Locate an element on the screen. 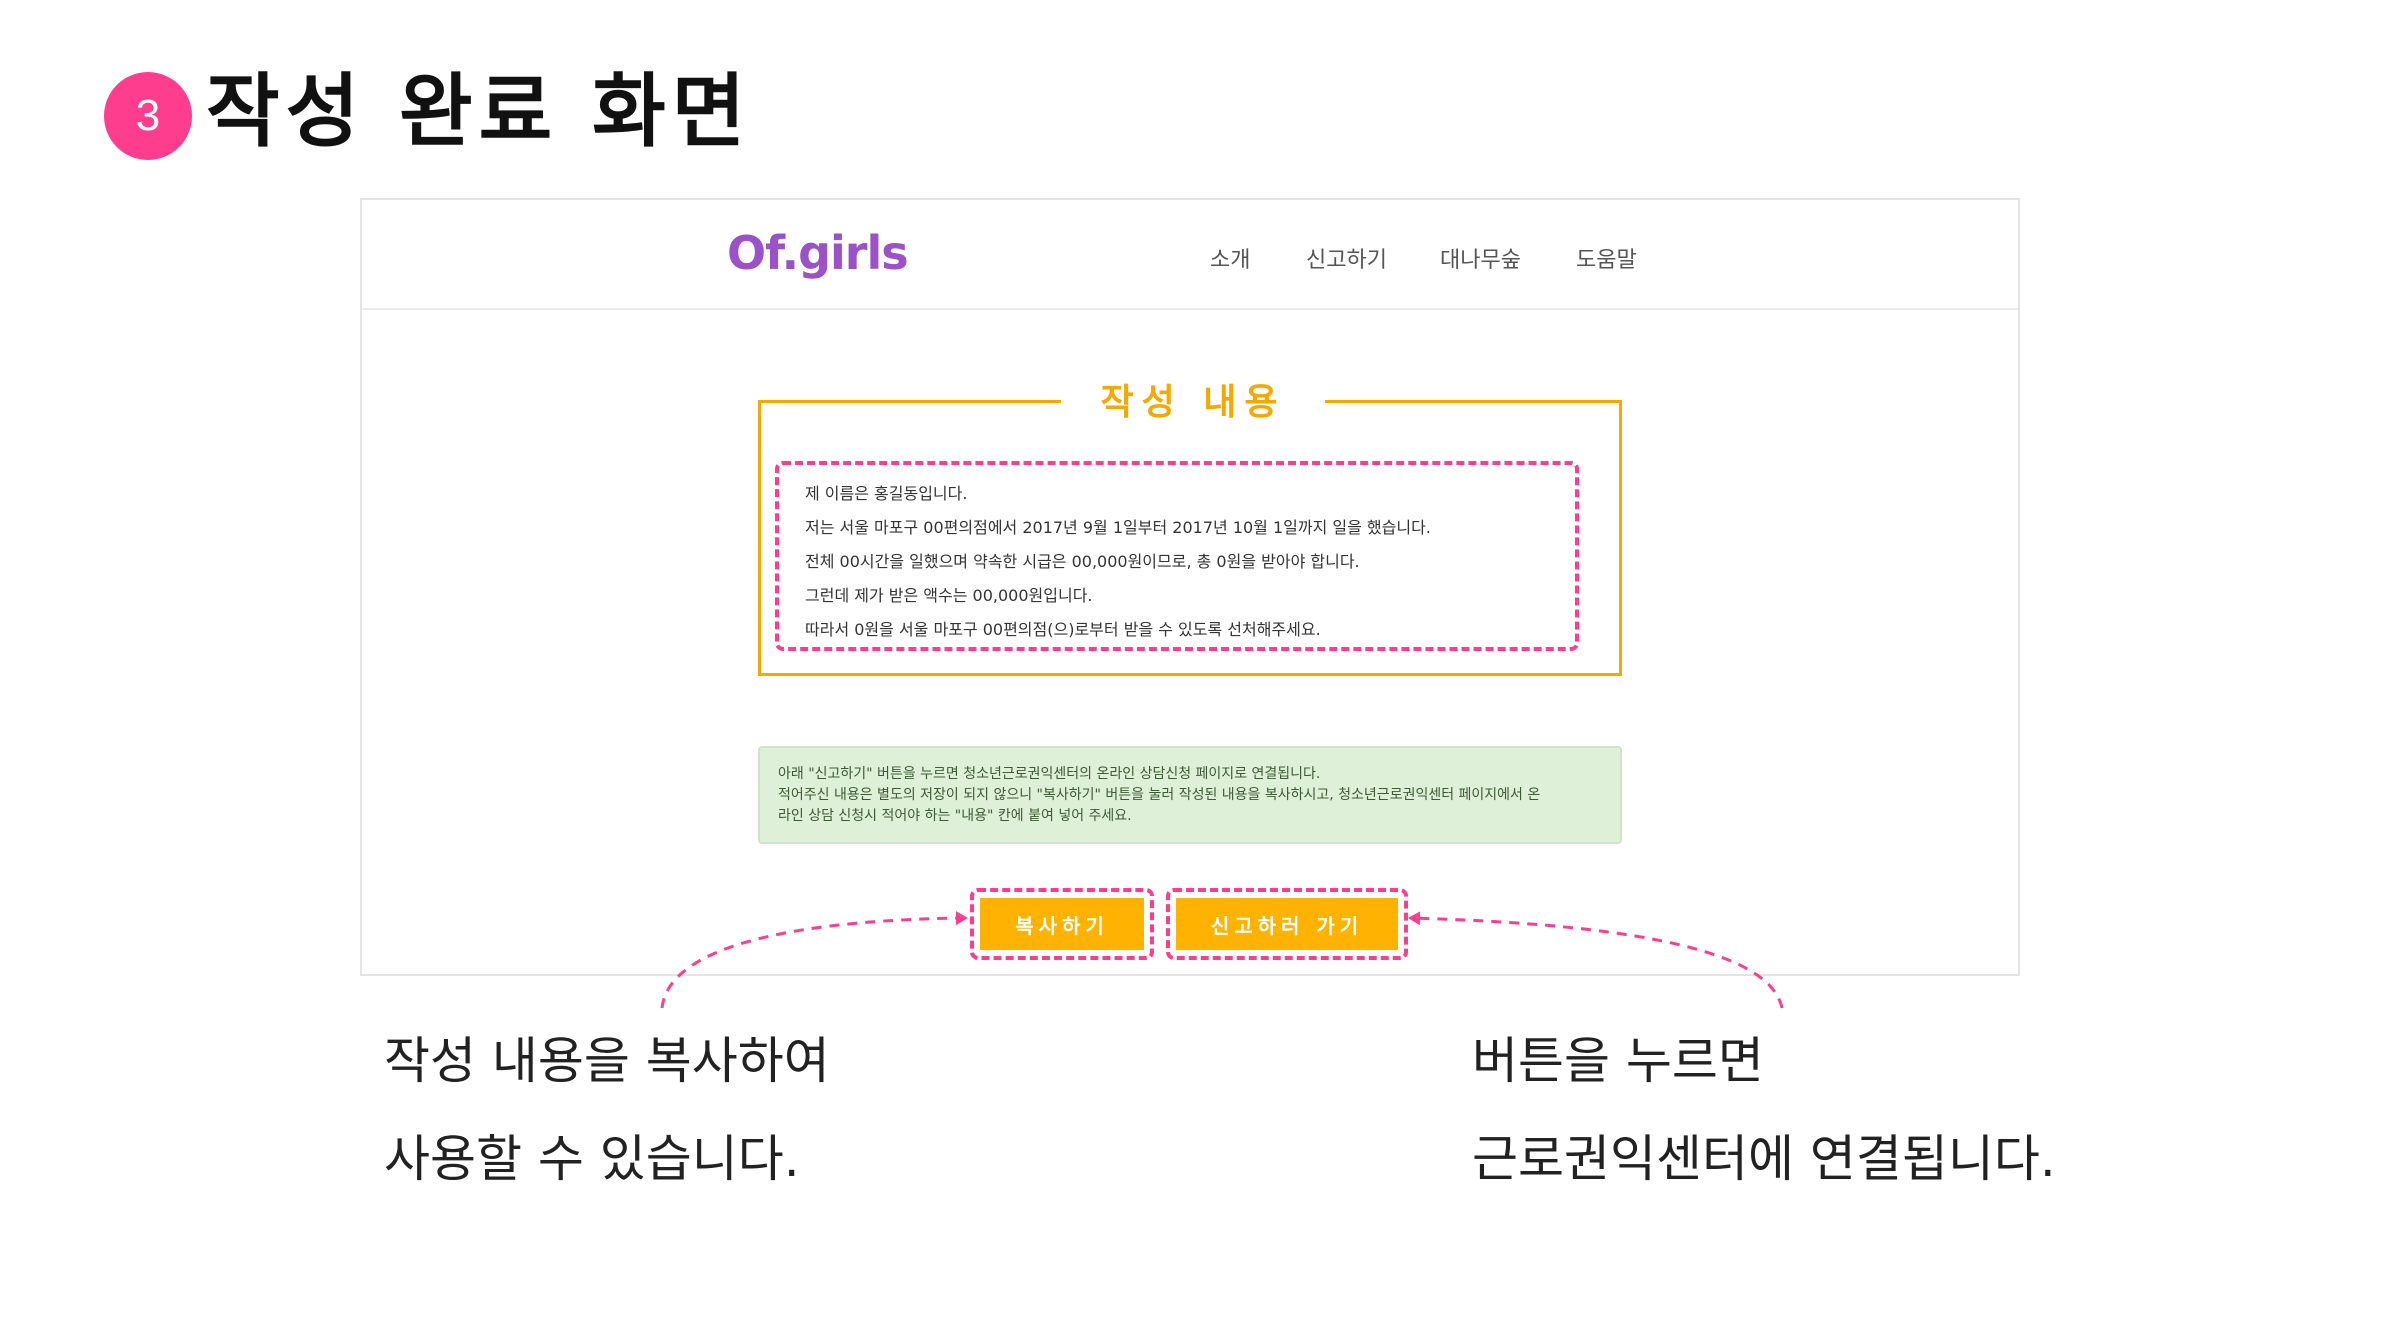  step-number-badge: 3 is located at coordinates (148, 116).